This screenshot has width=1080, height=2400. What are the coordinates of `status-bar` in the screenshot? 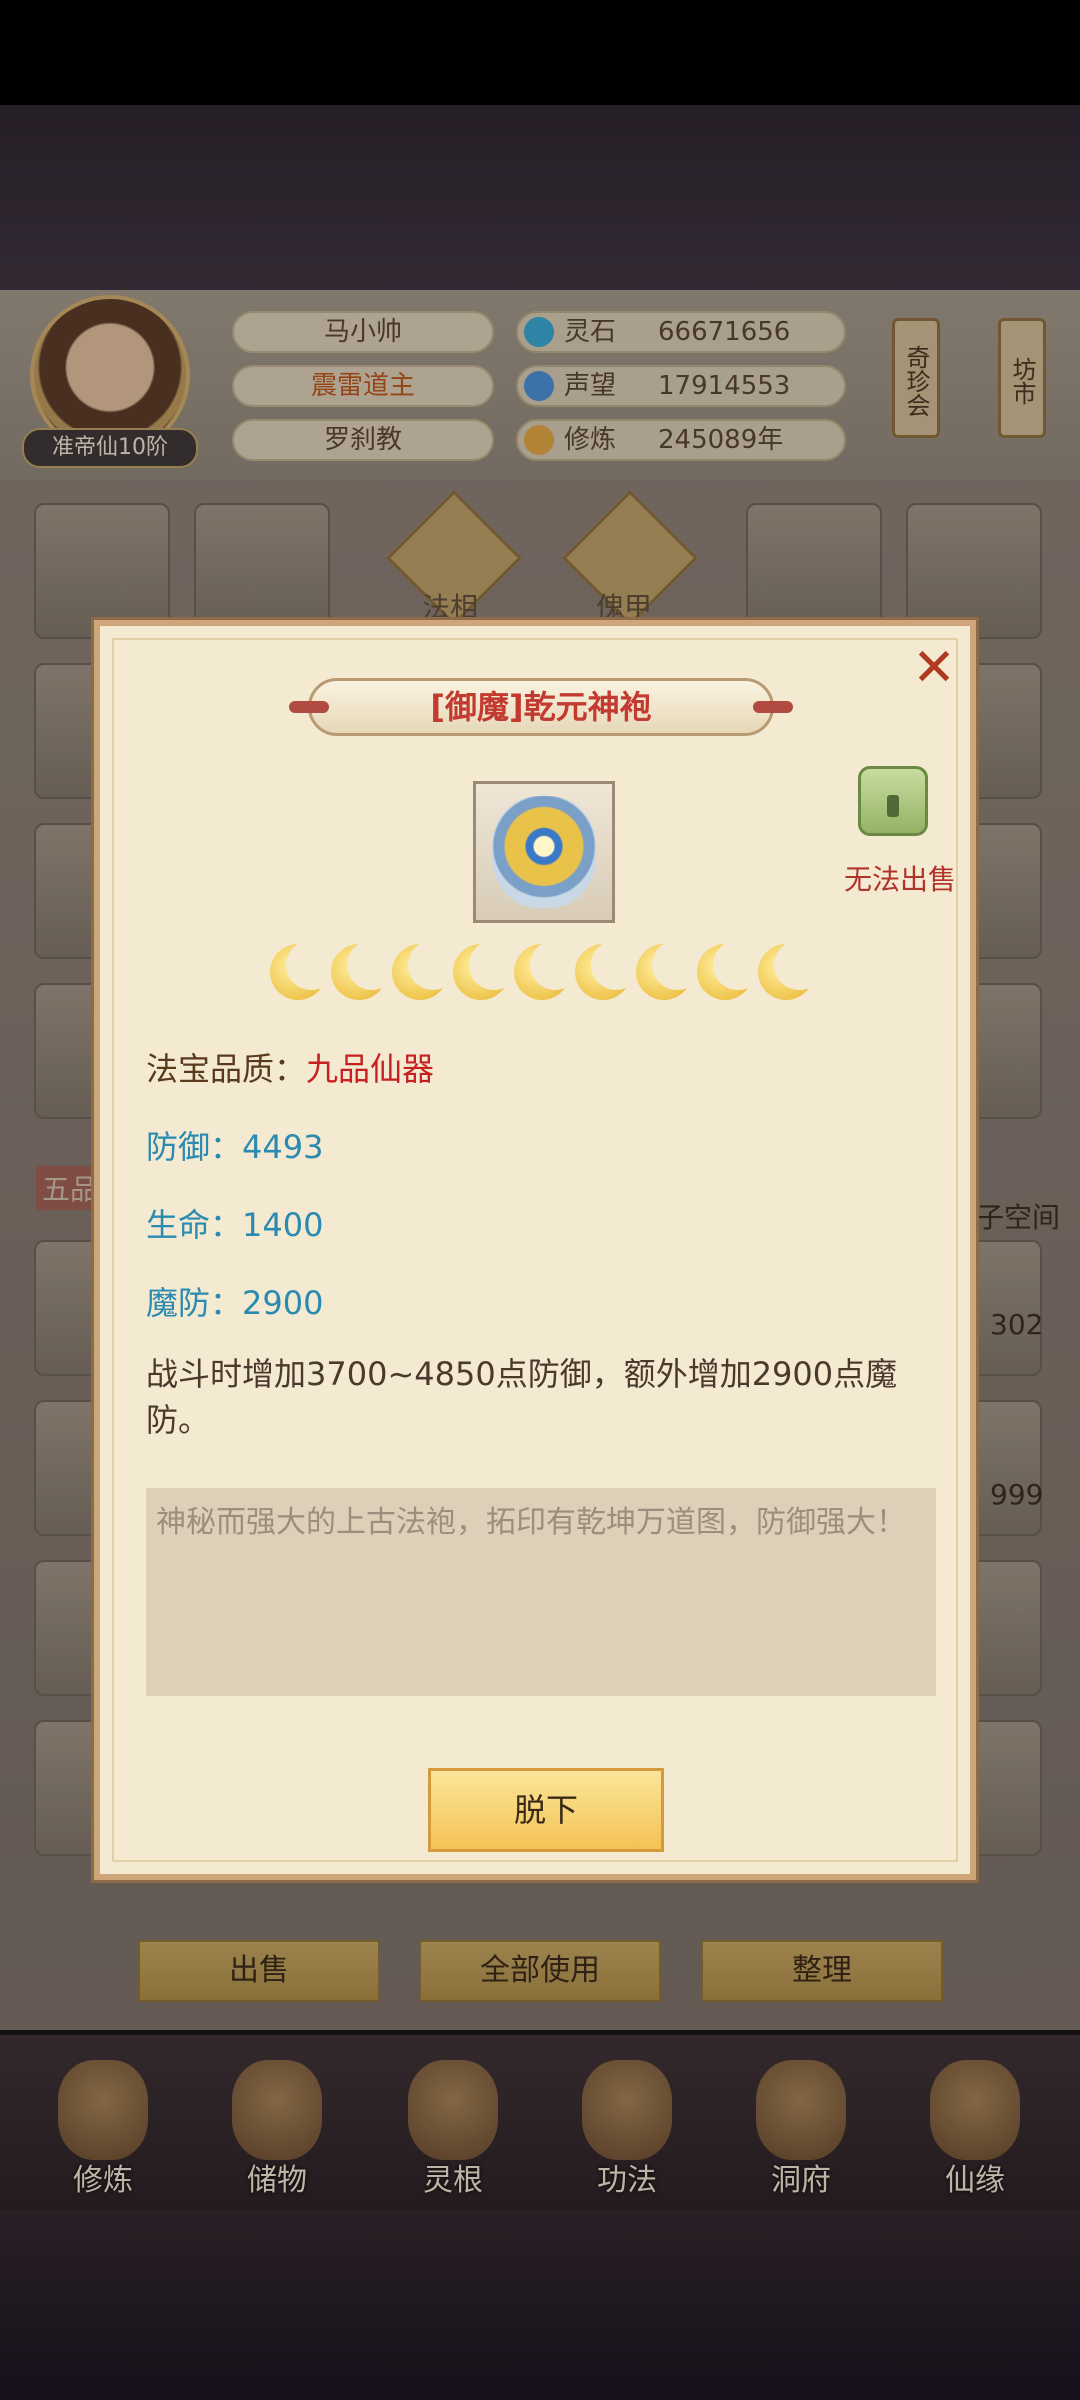 It's located at (540, 52).